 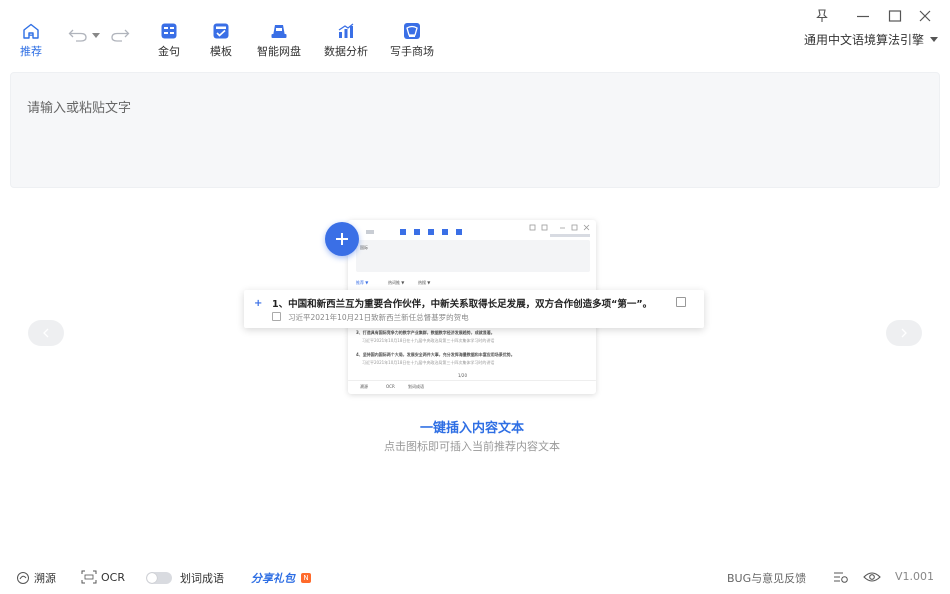 What do you see at coordinates (863, 40) in the screenshot?
I see `engine-label: 通用中文语境算法引擎` at bounding box center [863, 40].